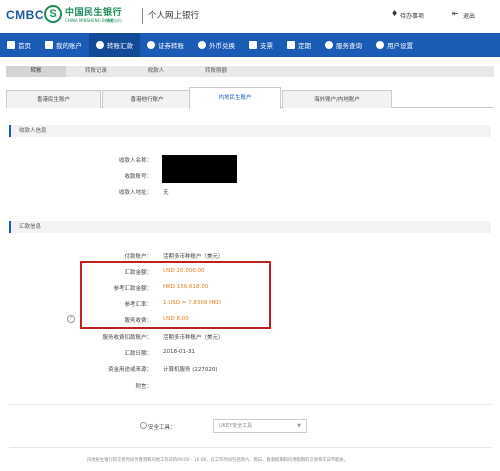 The width and height of the screenshot is (500, 471). Describe the element at coordinates (250, 227) in the screenshot. I see `remit-section-header: 汇款信息` at that location.